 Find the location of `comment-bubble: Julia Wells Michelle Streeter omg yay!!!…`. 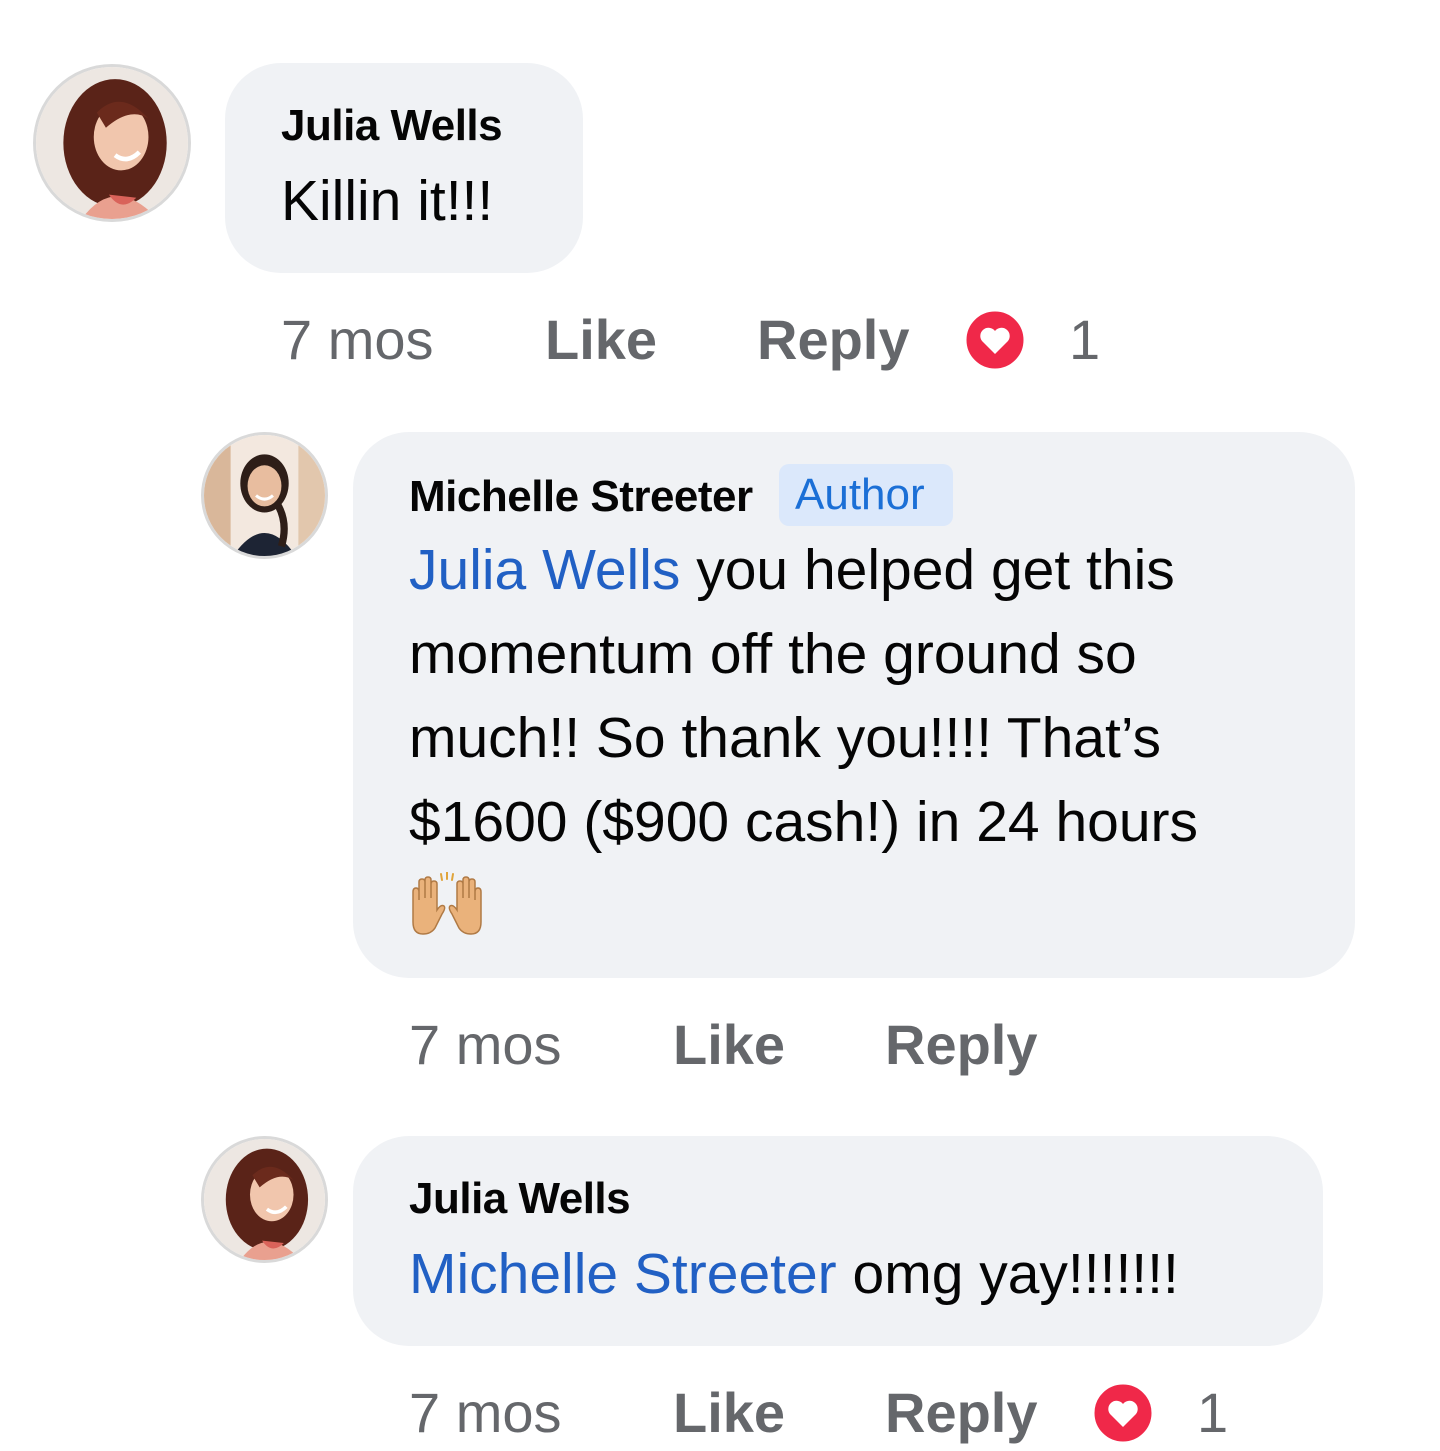

comment-bubble: Julia Wells Michelle Streeter omg yay!!!… is located at coordinates (838, 1241).